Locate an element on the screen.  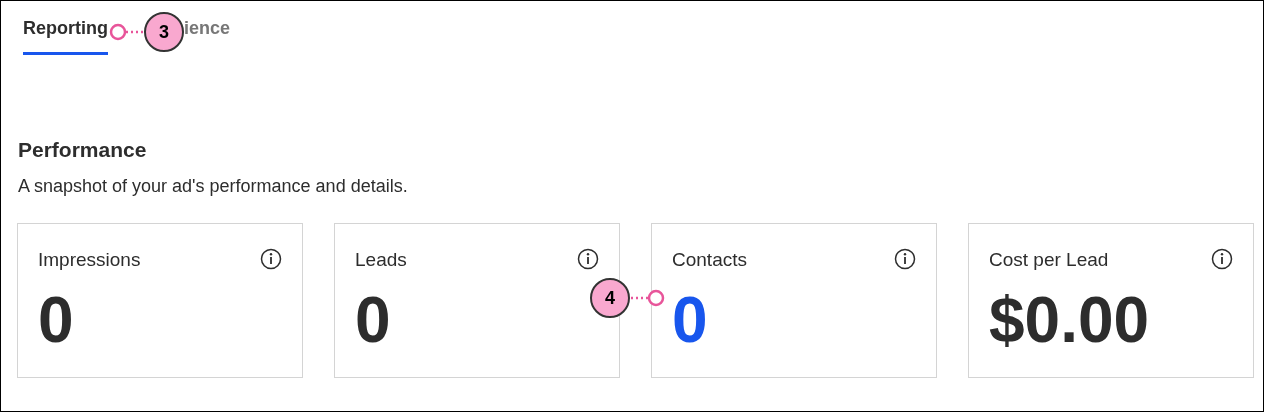
metric-title: Impressions is located at coordinates (89, 259).